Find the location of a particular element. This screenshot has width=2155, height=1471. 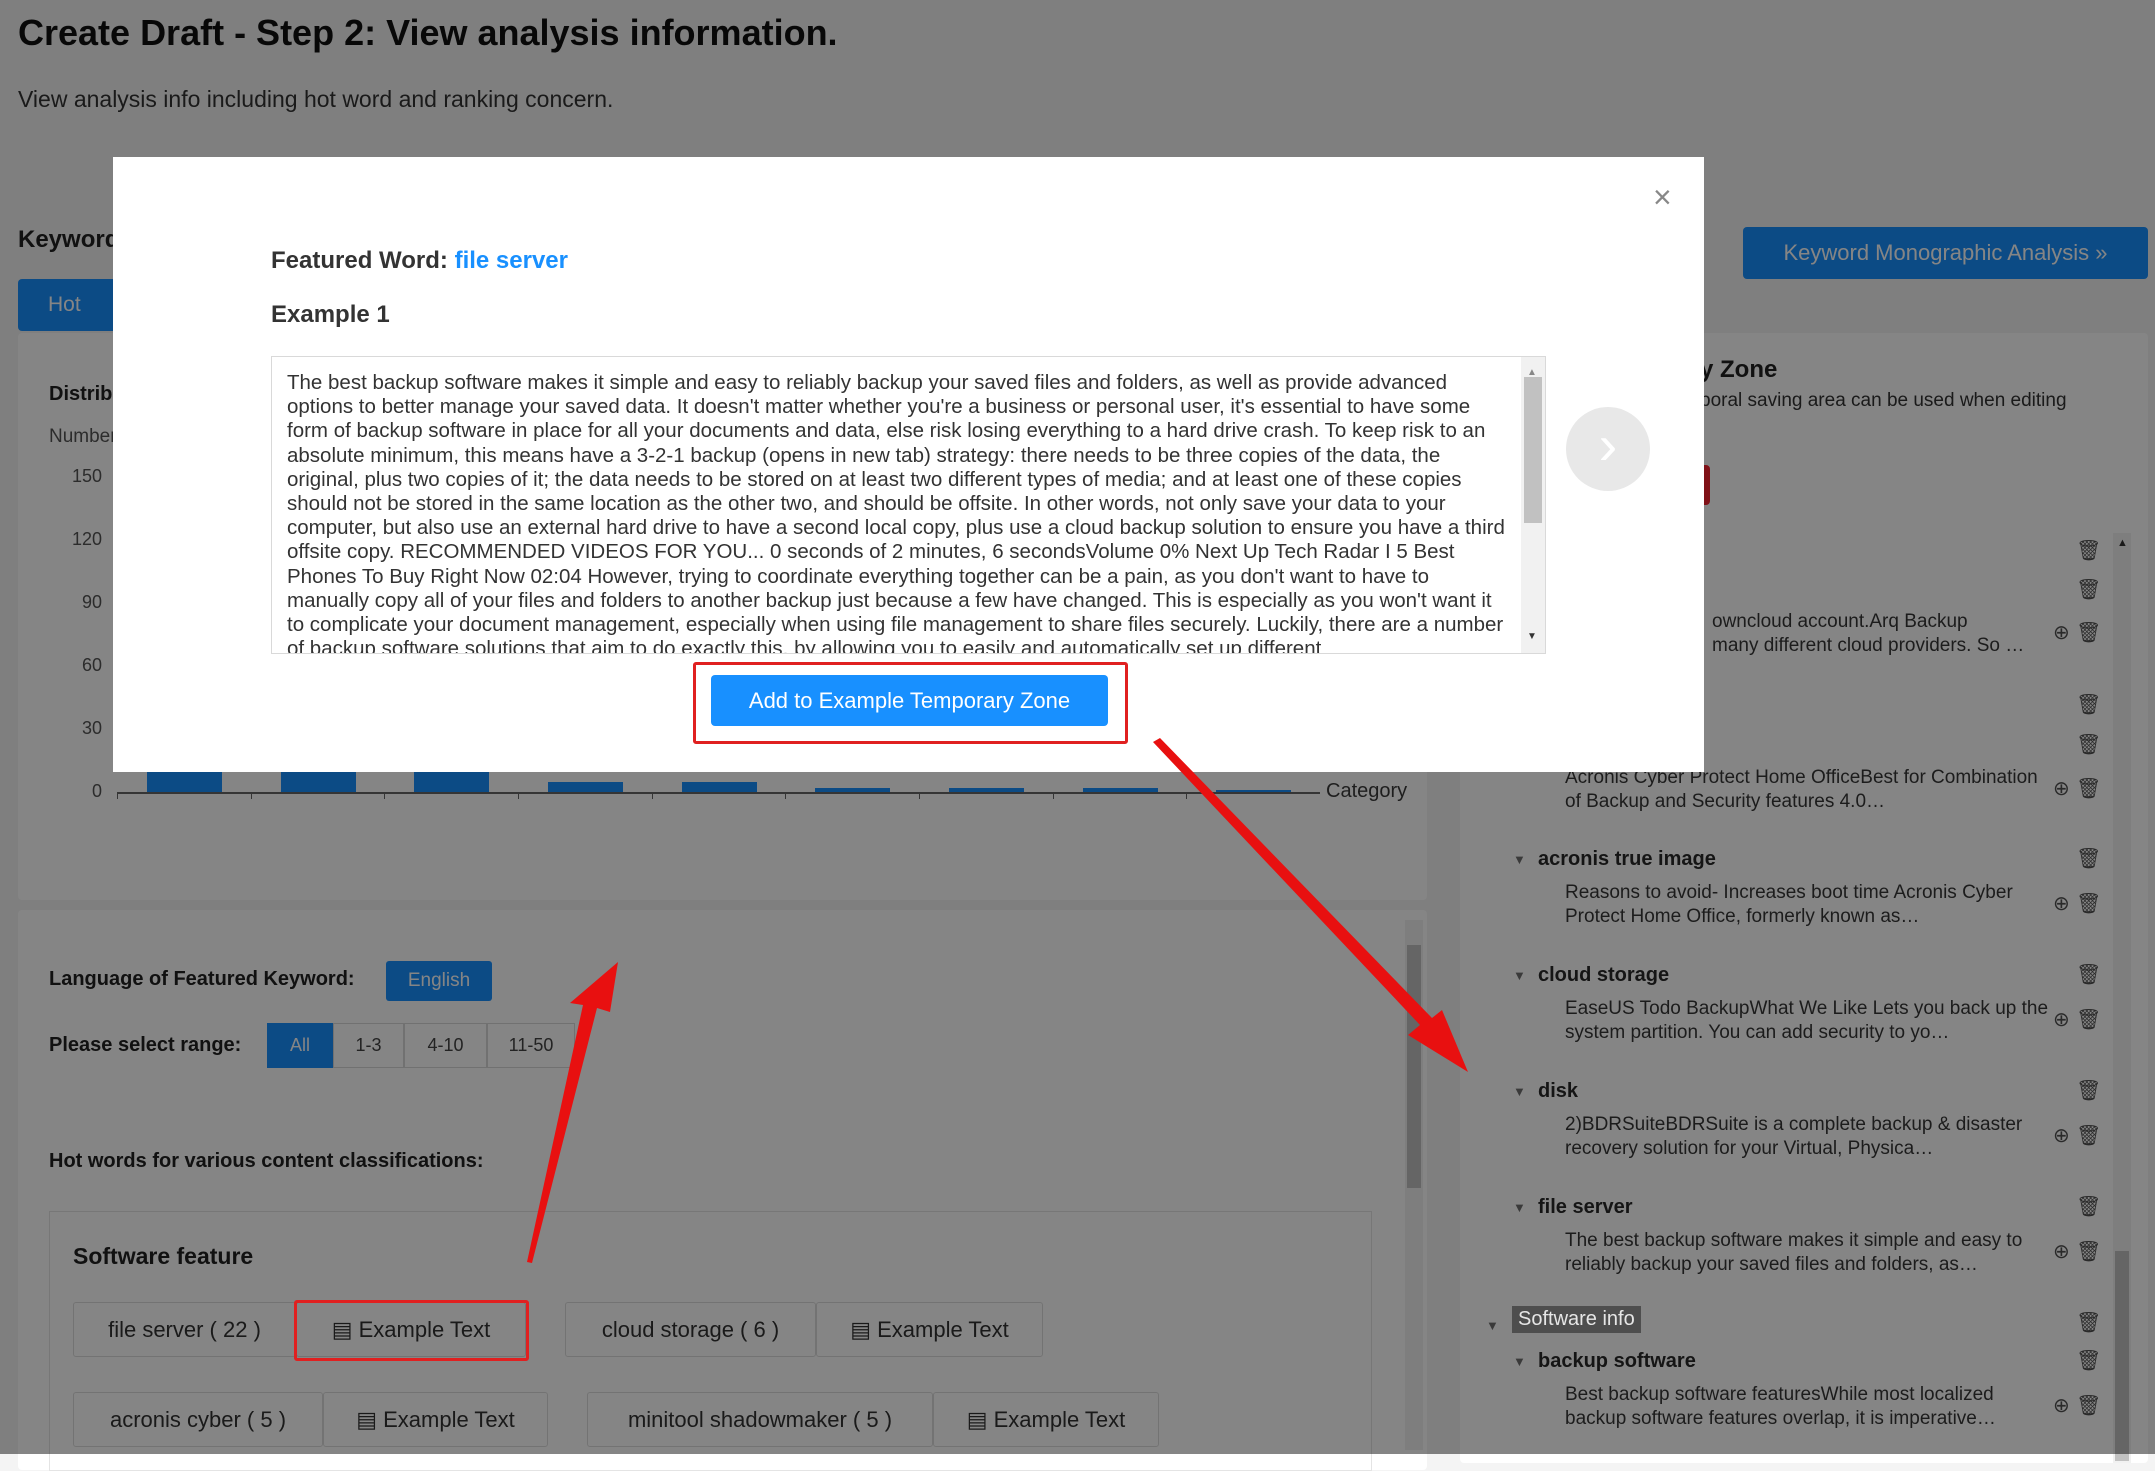

annotation-arrow-up is located at coordinates (572, 1112).